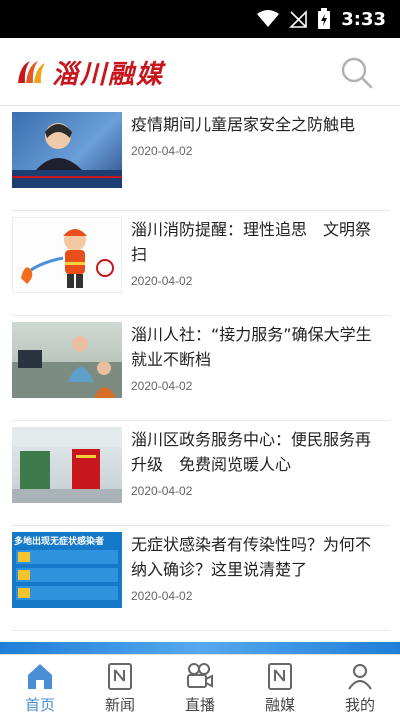 The width and height of the screenshot is (400, 720). Describe the element at coordinates (357, 73) in the screenshot. I see `search-icon` at that location.